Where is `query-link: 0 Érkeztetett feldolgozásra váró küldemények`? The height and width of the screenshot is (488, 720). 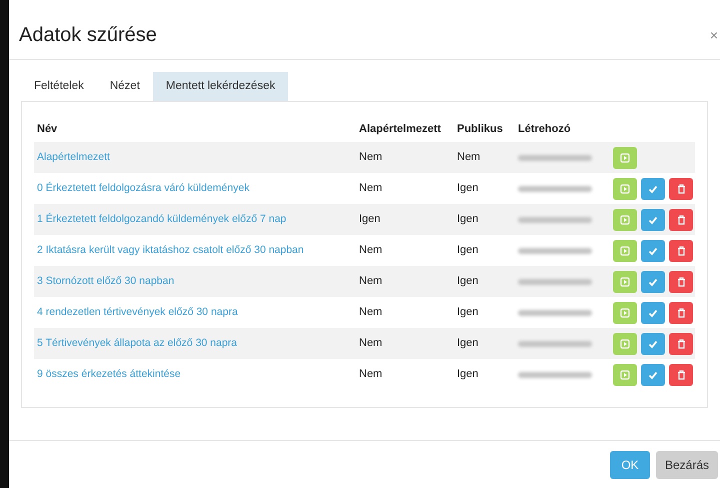
query-link: 0 Érkeztetett feldolgozásra váró küldemények is located at coordinates (143, 188).